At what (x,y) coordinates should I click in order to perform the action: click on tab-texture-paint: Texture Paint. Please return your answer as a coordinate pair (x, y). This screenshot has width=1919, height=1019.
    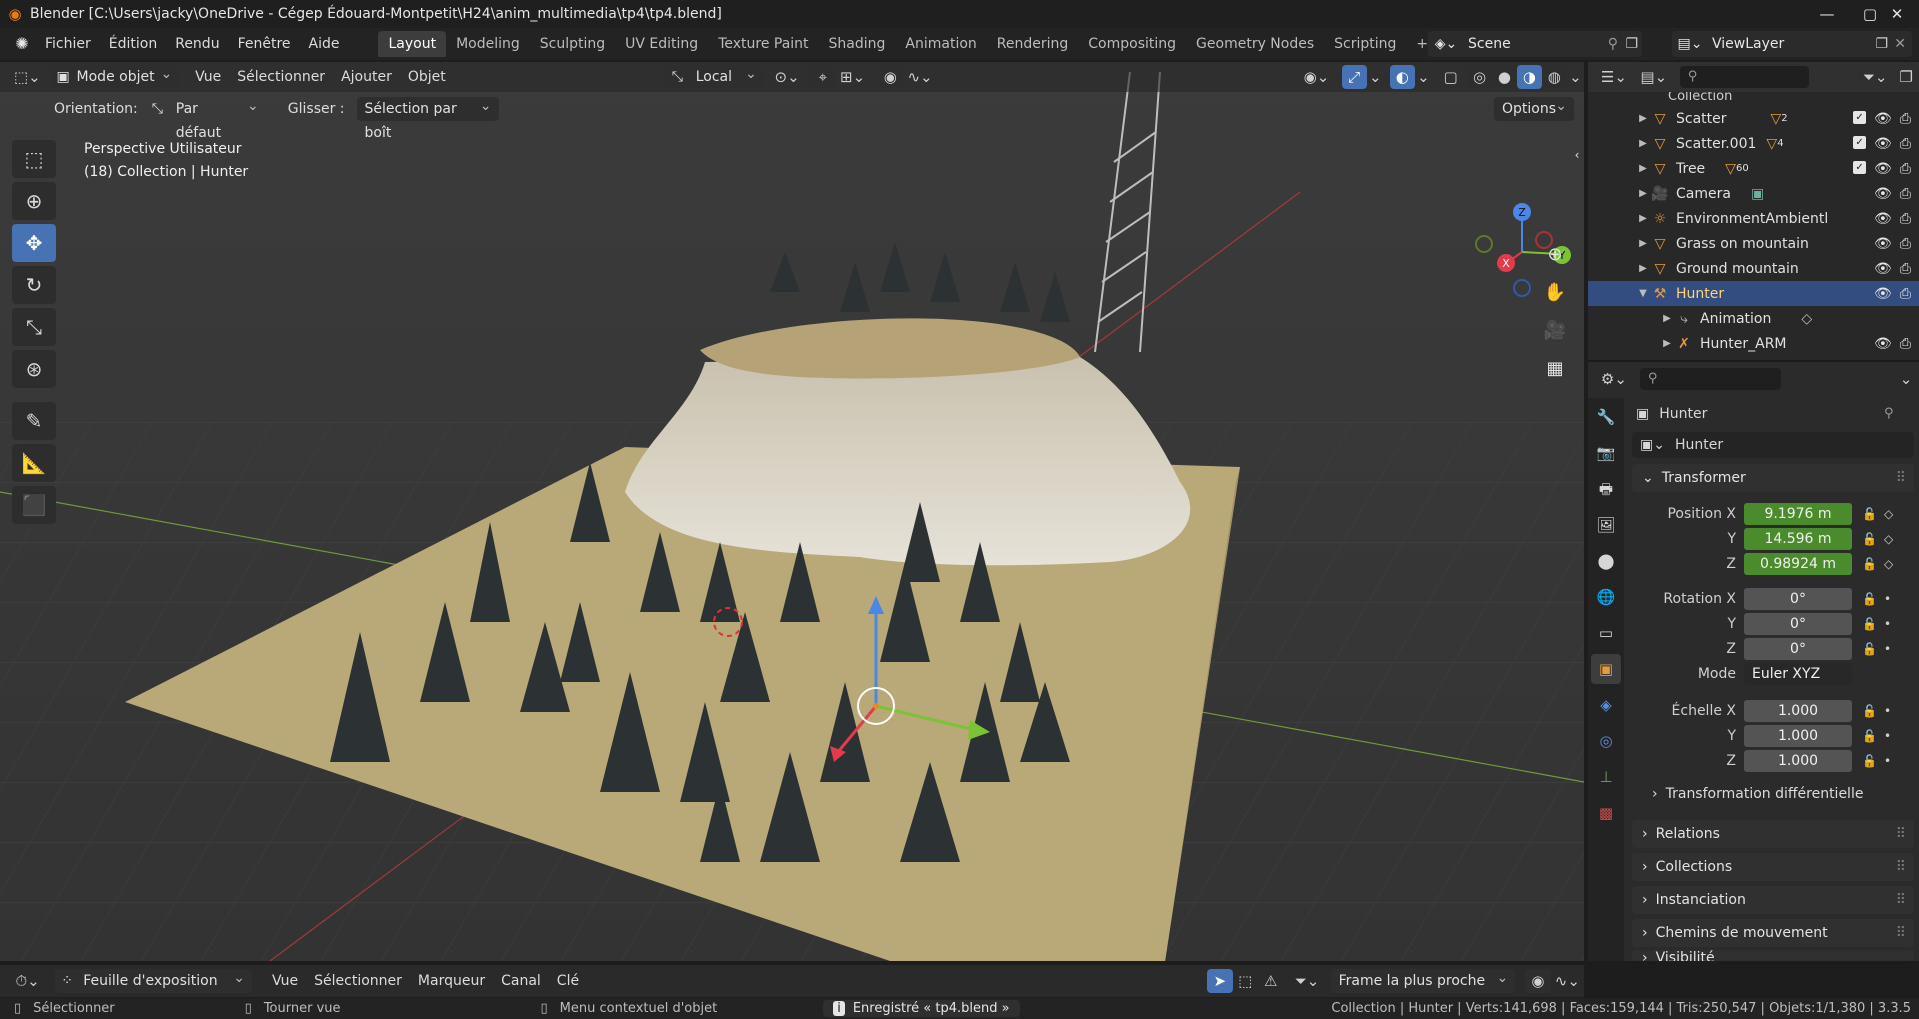
    Looking at the image, I should click on (763, 44).